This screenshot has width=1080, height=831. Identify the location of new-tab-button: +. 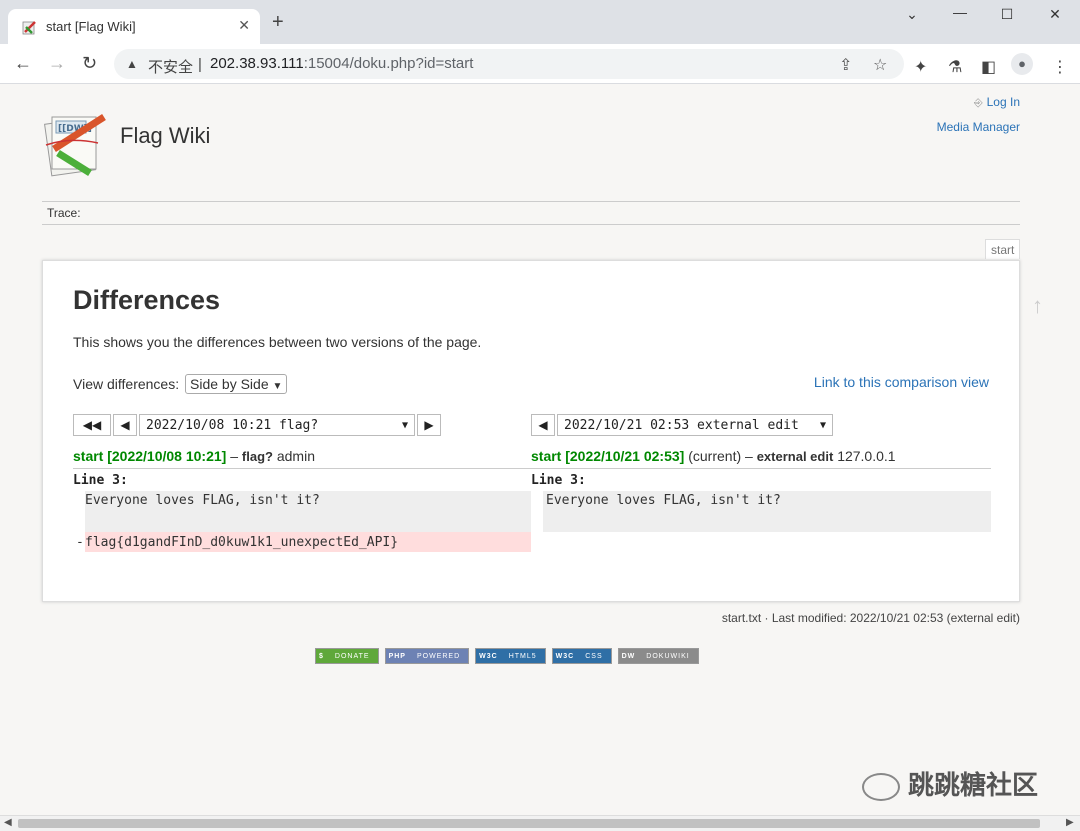
(278, 22).